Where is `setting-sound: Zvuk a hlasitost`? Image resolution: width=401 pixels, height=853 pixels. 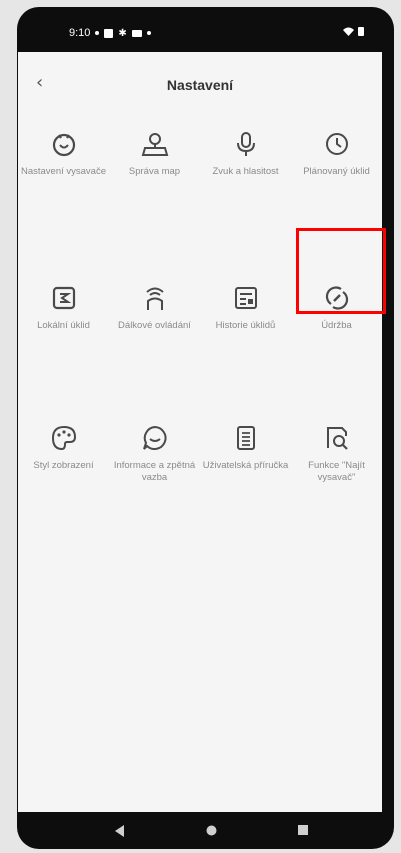 setting-sound: Zvuk a hlasitost is located at coordinates (245, 154).